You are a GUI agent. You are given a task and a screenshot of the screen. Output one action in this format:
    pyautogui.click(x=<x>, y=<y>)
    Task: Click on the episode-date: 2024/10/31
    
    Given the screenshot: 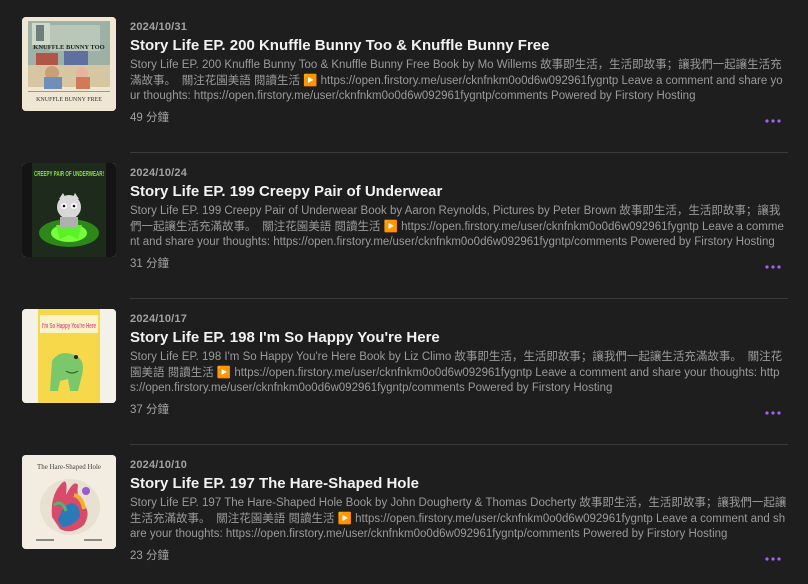 What is the action you would take?
    pyautogui.click(x=159, y=27)
    